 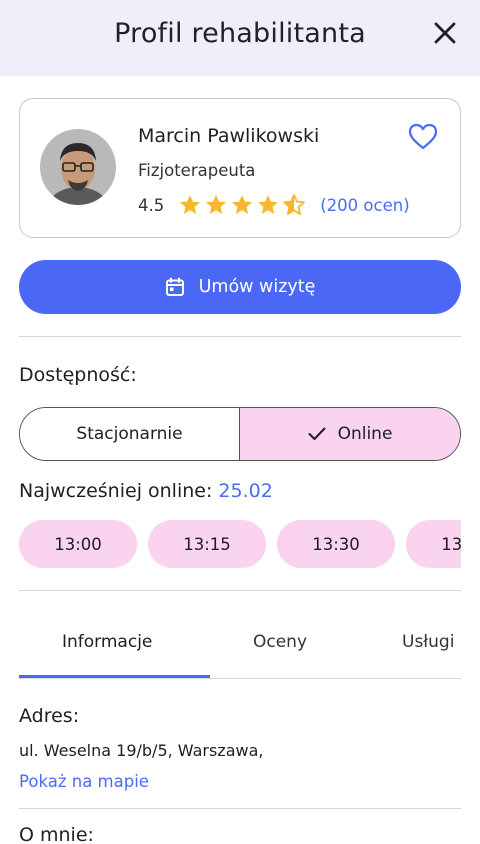 What do you see at coordinates (445, 33) in the screenshot?
I see `close-icon` at bounding box center [445, 33].